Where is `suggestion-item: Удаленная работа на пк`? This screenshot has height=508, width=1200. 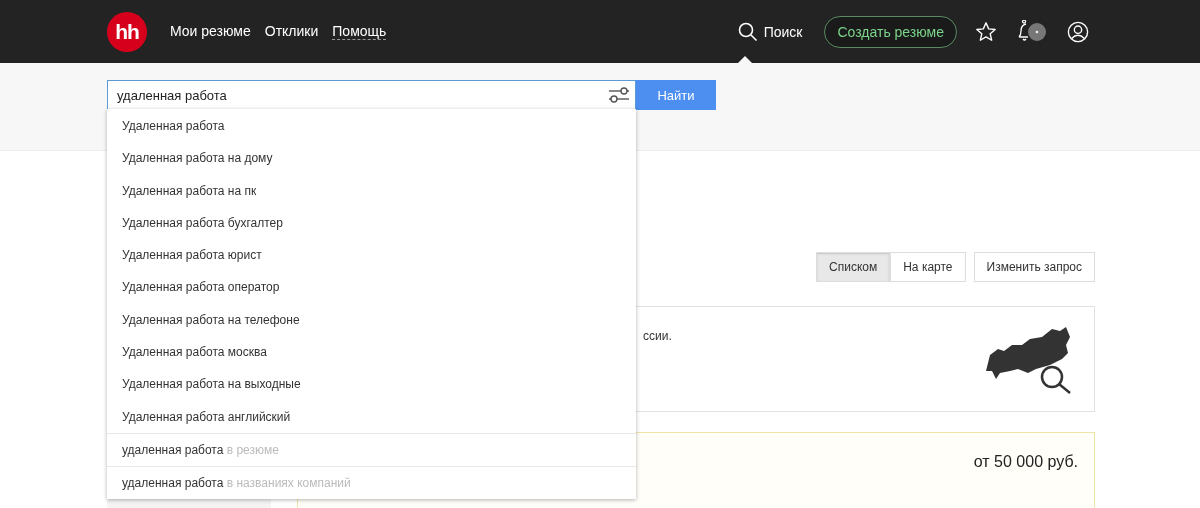 suggestion-item: Удаленная работа на пк is located at coordinates (371, 190).